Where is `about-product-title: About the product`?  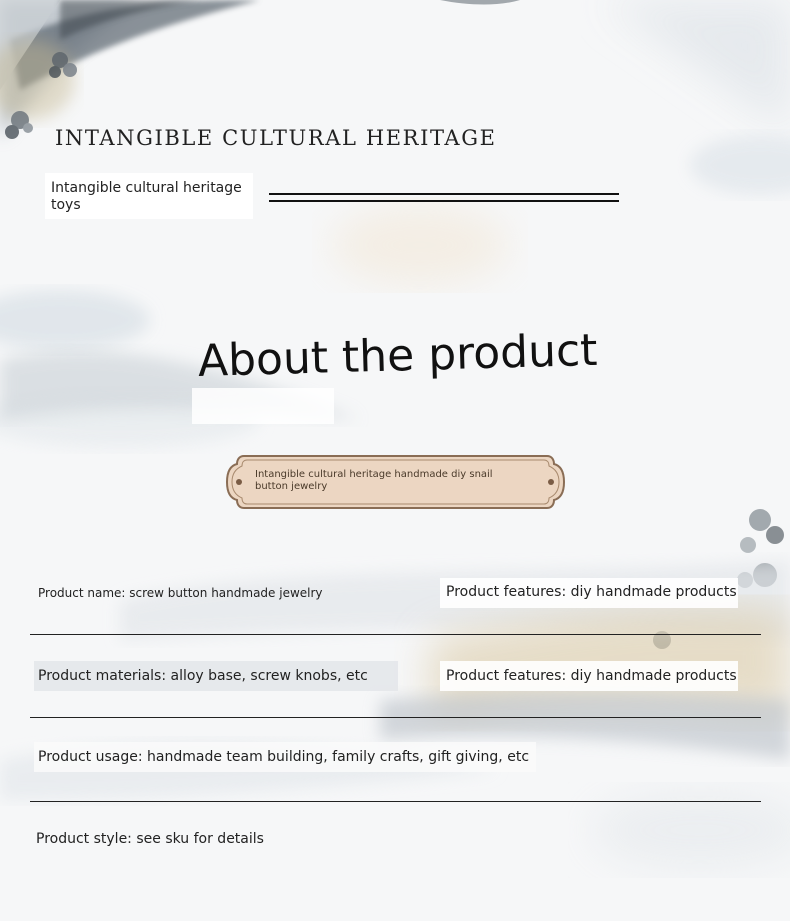
about-product-title: About the product is located at coordinates (398, 355).